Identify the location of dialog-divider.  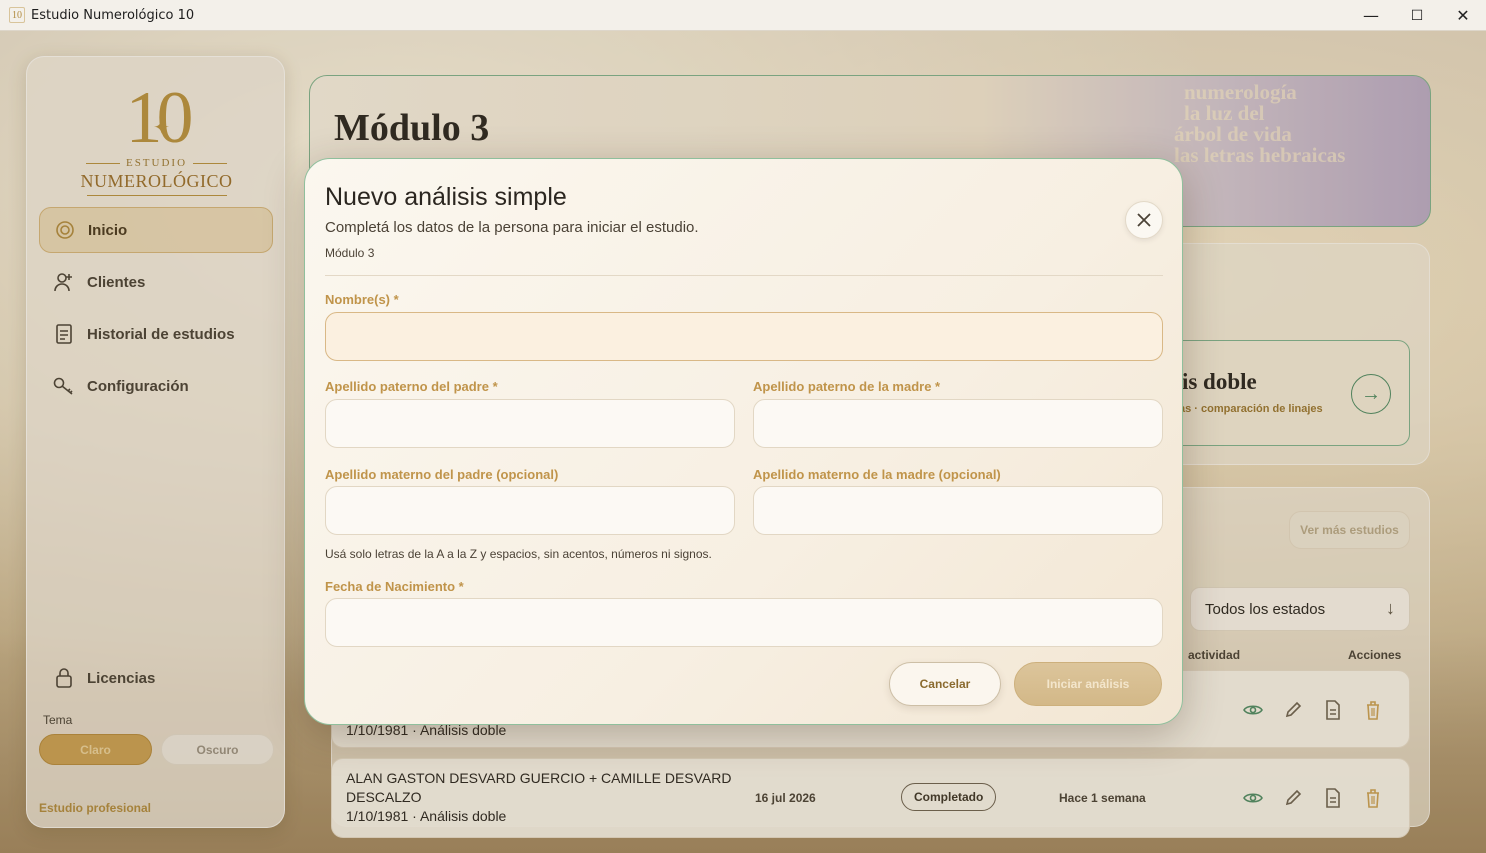
(744, 275).